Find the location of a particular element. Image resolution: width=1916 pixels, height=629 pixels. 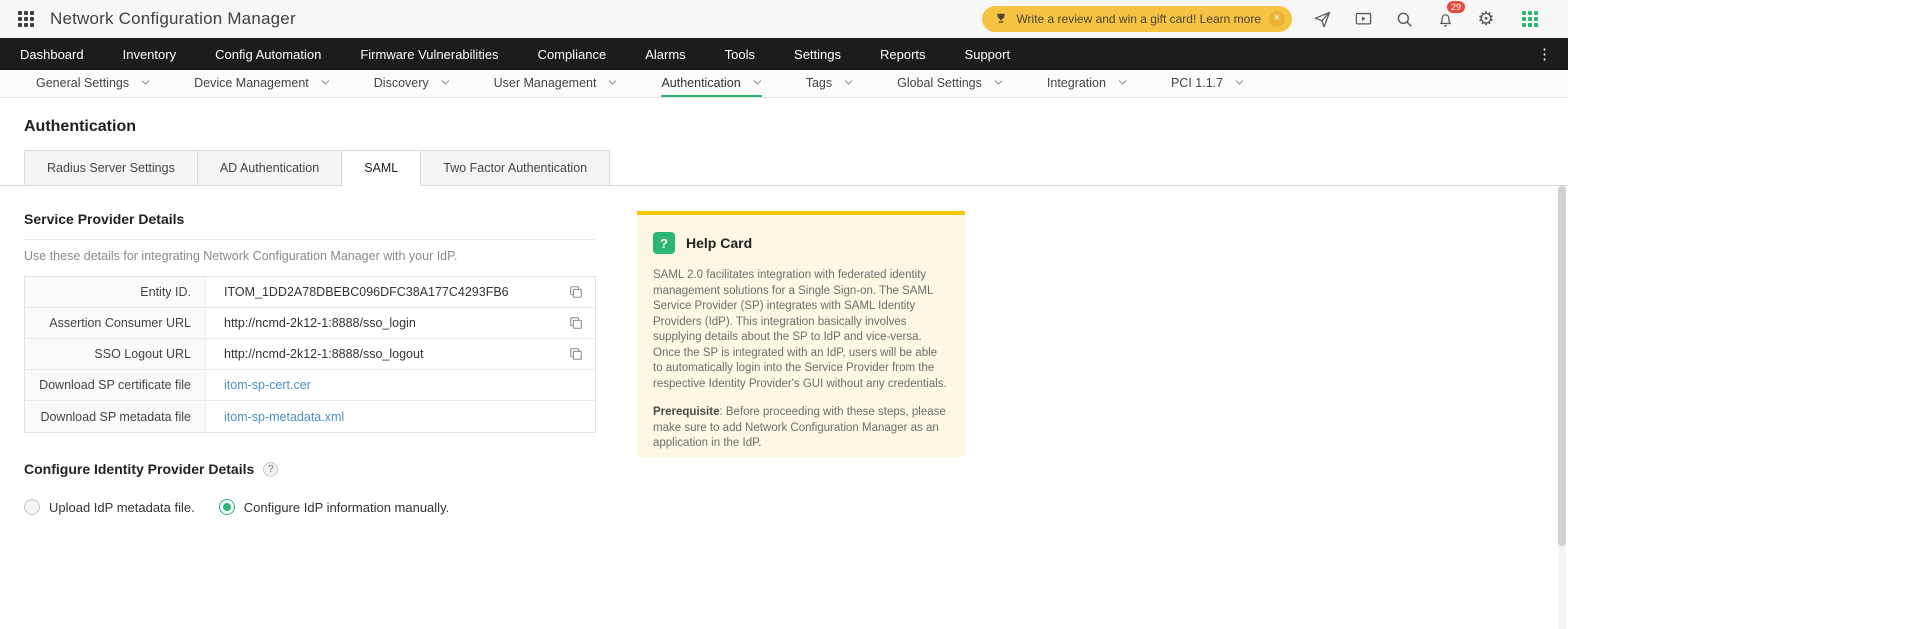

sp-certificate-download-link: itom-sp-cert.cer is located at coordinates (267, 385).